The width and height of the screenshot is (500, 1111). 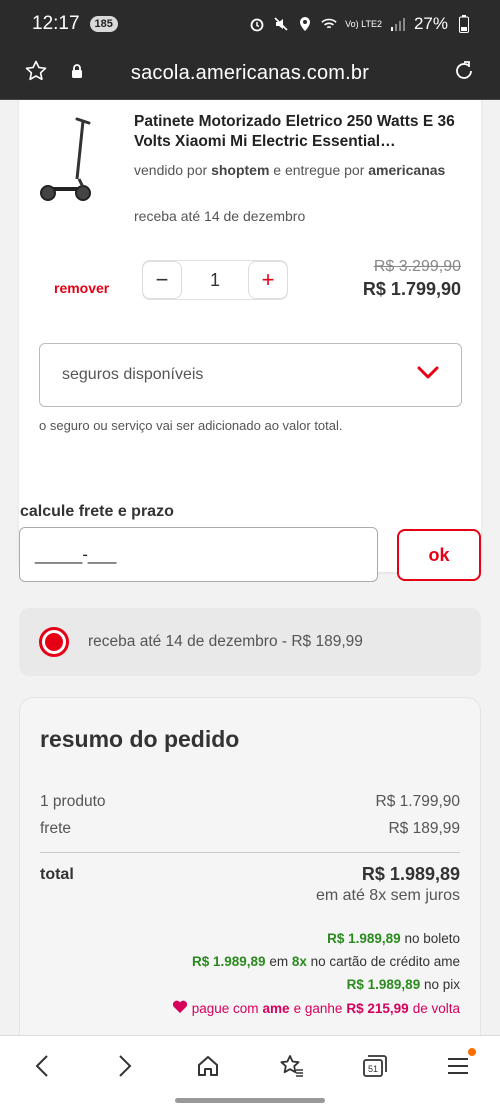 I want to click on home-button, so click(x=208, y=1066).